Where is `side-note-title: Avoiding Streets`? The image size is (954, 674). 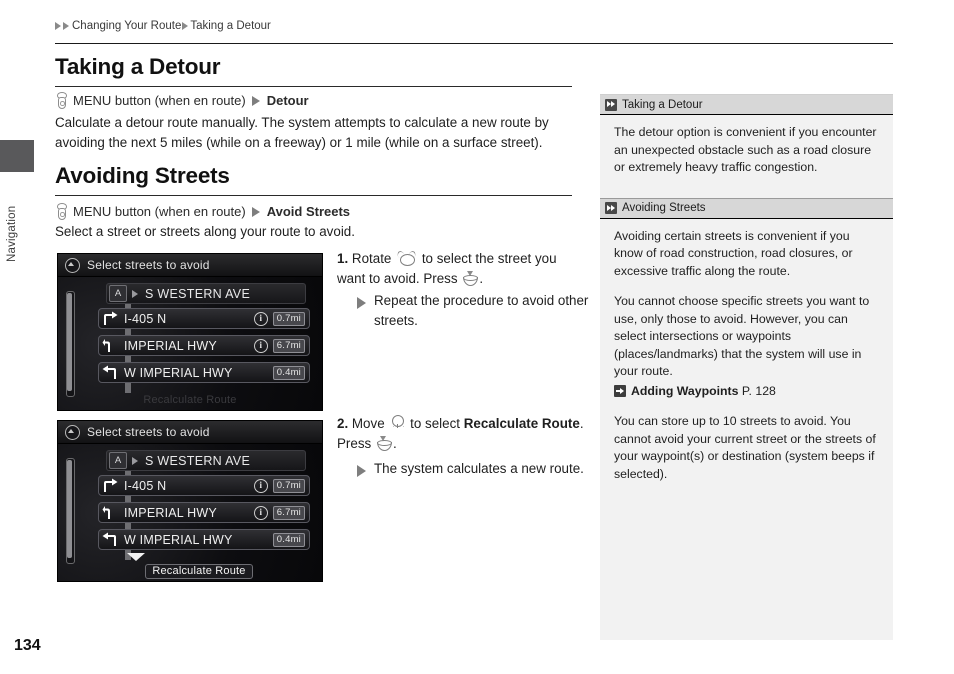 side-note-title: Avoiding Streets is located at coordinates (664, 208).